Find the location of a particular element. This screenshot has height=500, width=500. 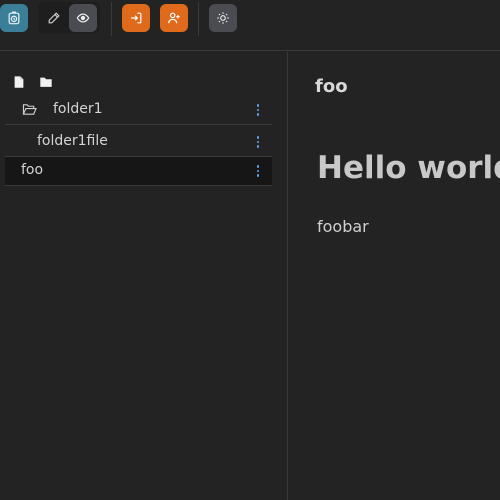

new-folder-icon is located at coordinates (46, 82).